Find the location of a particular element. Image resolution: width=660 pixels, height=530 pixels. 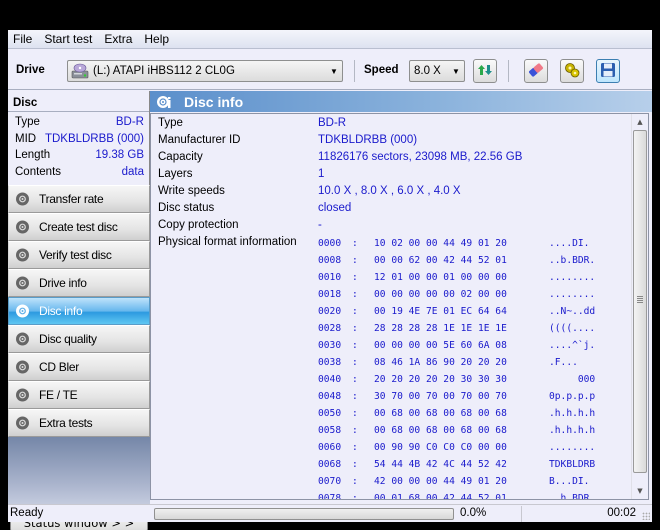

scrollbar-thumb is located at coordinates (640, 301).